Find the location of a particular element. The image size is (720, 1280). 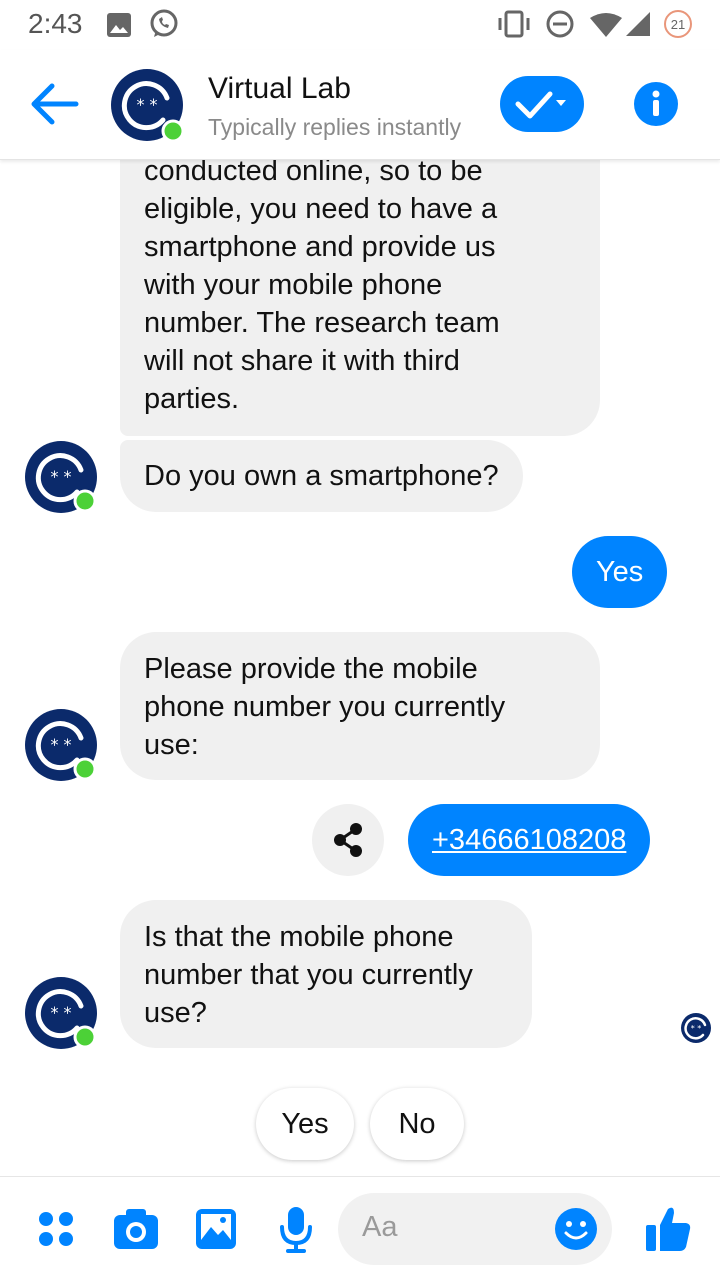

message-line: conducted online, so to be is located at coordinates (313, 173).